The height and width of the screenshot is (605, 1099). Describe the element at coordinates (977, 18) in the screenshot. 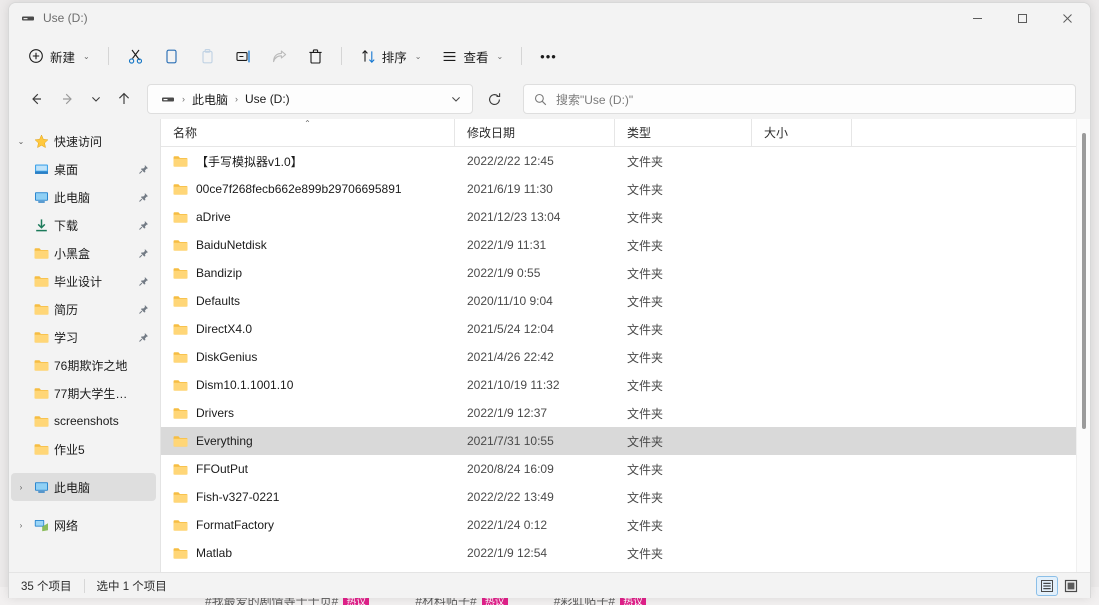

I see `minimize-button` at that location.